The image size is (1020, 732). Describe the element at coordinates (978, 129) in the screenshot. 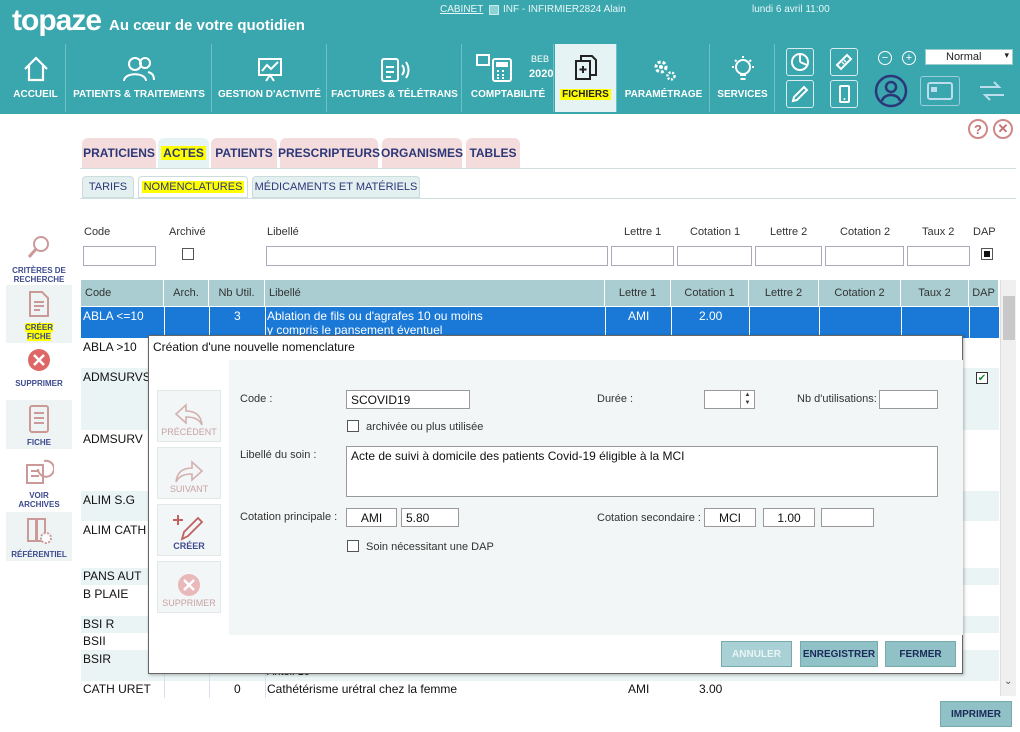

I see `help-icon: ?` at that location.